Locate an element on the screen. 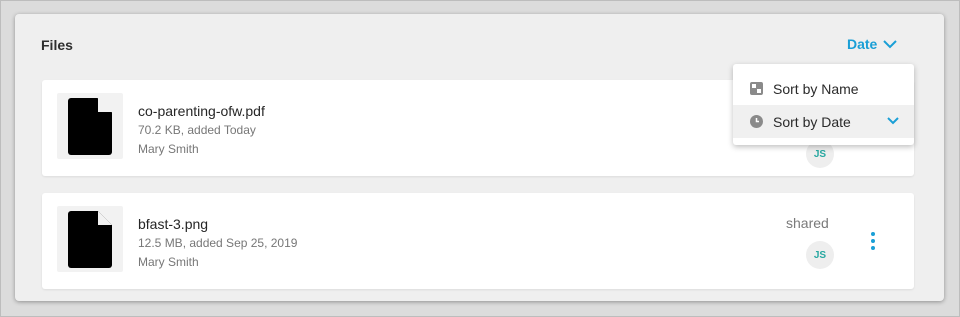 The width and height of the screenshot is (960, 317). file-meta: 70.2 KB, added Today is located at coordinates (197, 130).